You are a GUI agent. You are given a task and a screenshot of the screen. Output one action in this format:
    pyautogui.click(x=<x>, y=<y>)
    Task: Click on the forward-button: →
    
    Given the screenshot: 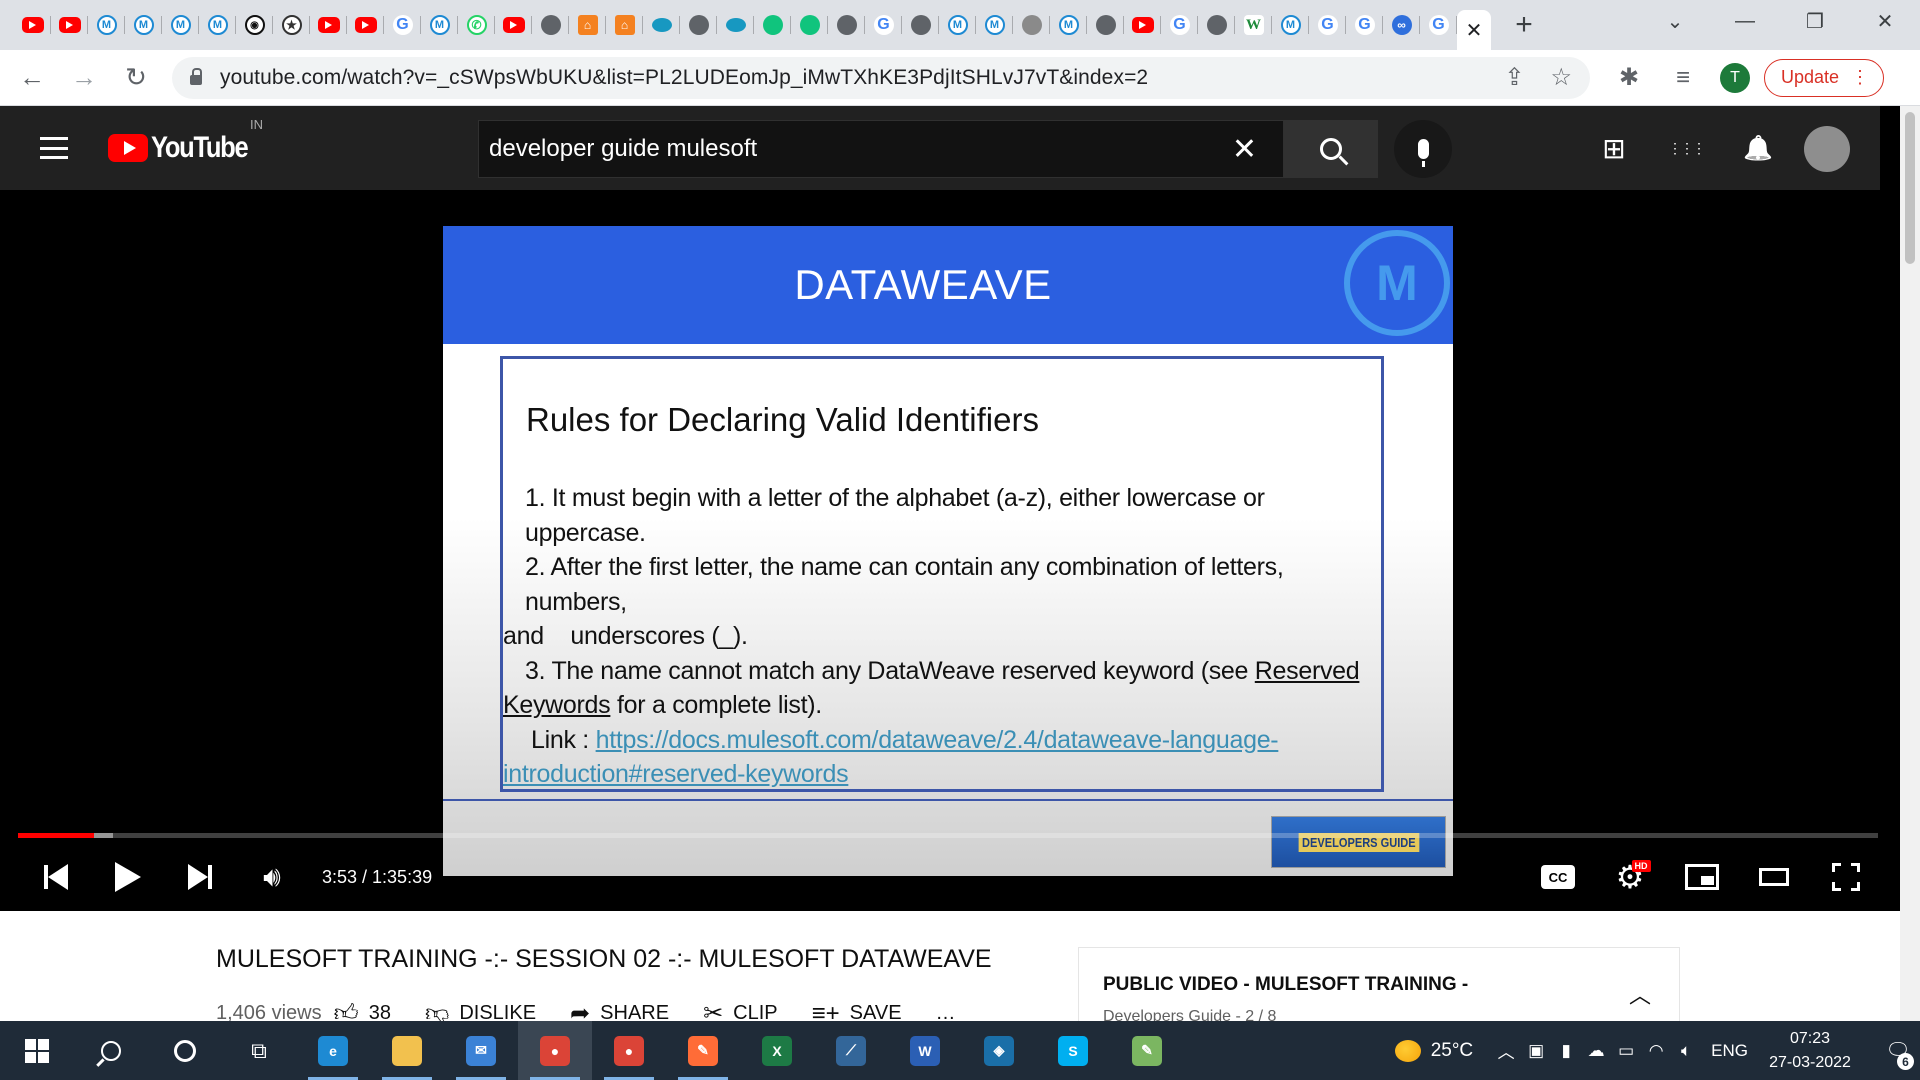 What is the action you would take?
    pyautogui.click(x=84, y=78)
    